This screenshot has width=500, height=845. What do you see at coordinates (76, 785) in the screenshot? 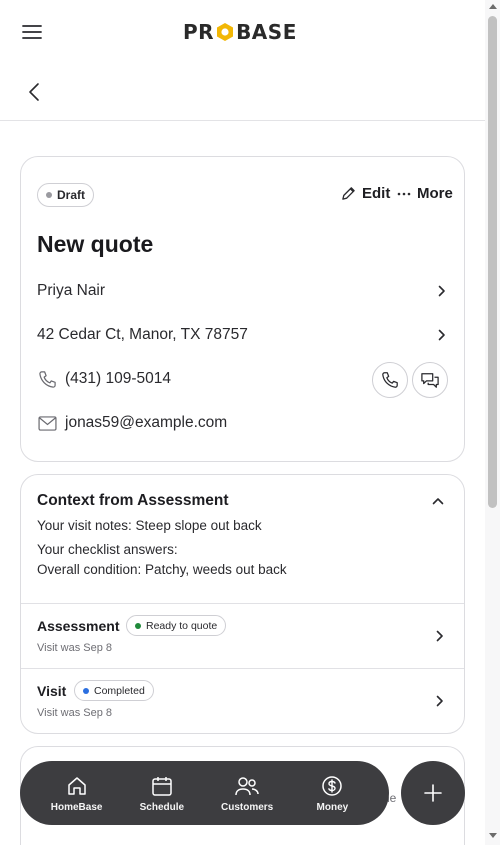
I see `home-icon` at bounding box center [76, 785].